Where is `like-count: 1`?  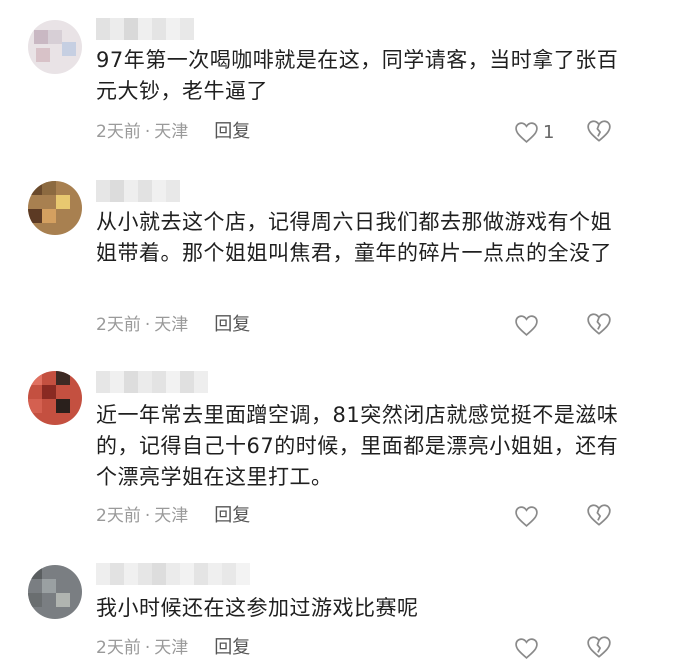 like-count: 1 is located at coordinates (549, 132).